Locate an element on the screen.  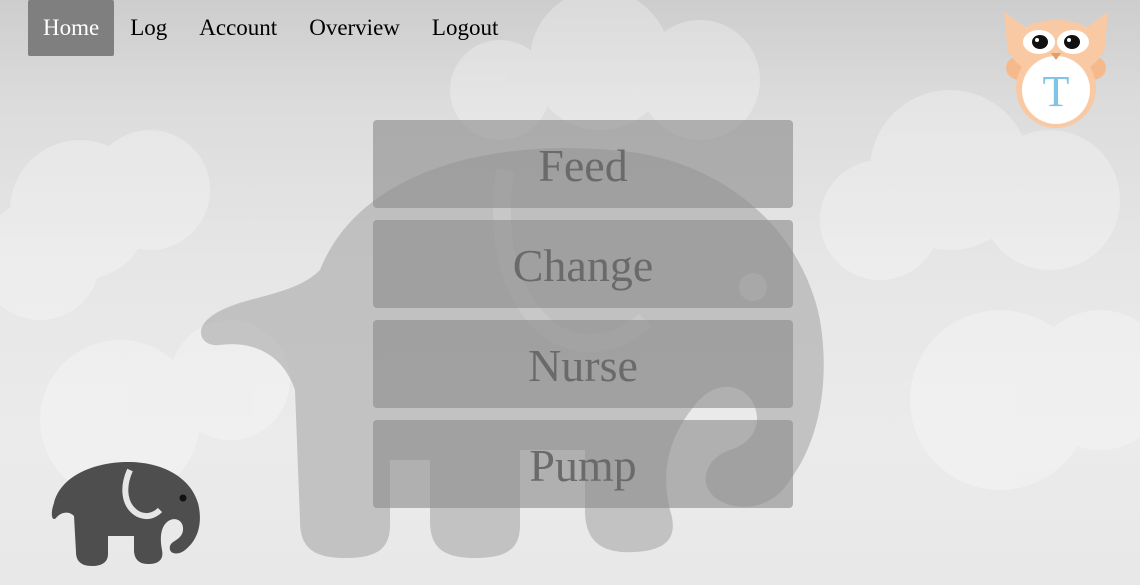
pump-button: Pump is located at coordinates (583, 464).